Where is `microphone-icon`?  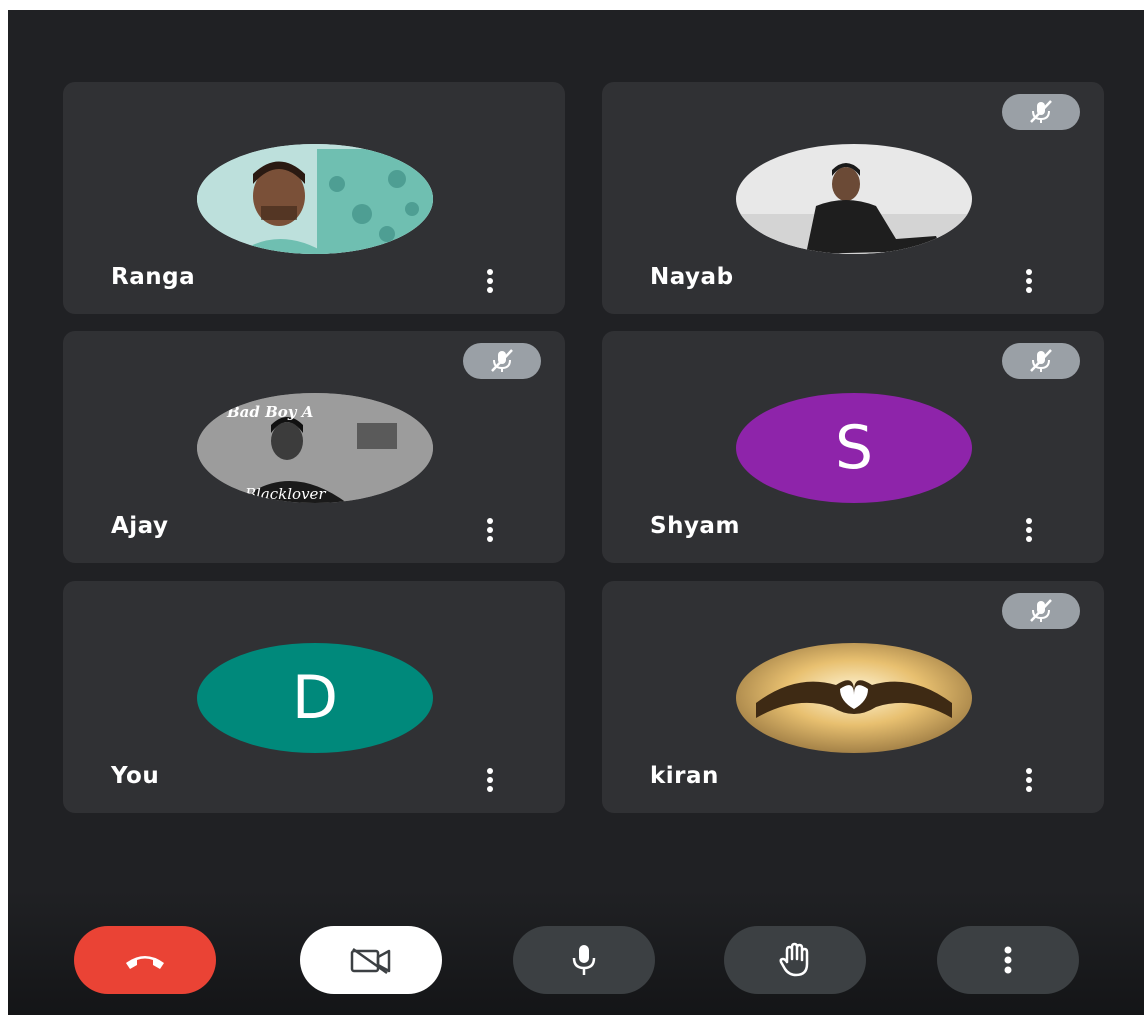 microphone-icon is located at coordinates (584, 960).